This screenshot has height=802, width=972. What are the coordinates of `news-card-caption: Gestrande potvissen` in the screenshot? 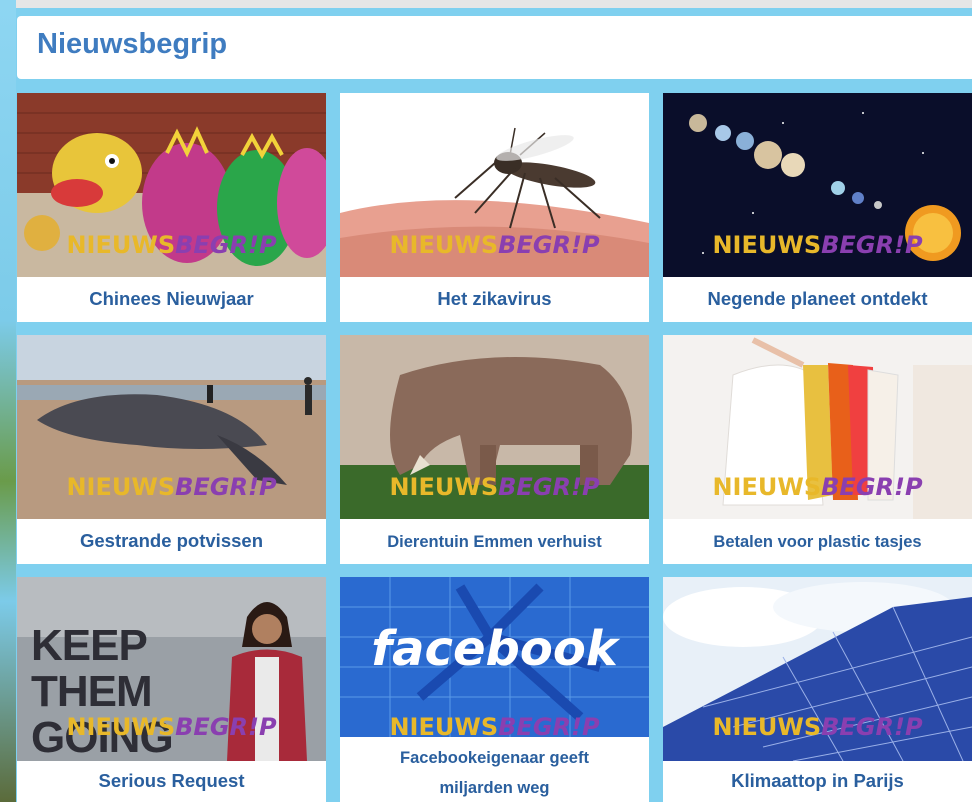 It's located at (171, 541).